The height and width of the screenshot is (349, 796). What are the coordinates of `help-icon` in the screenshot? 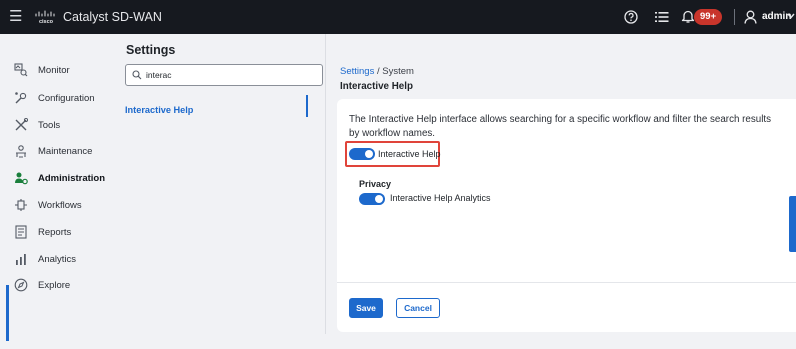 It's located at (631, 17).